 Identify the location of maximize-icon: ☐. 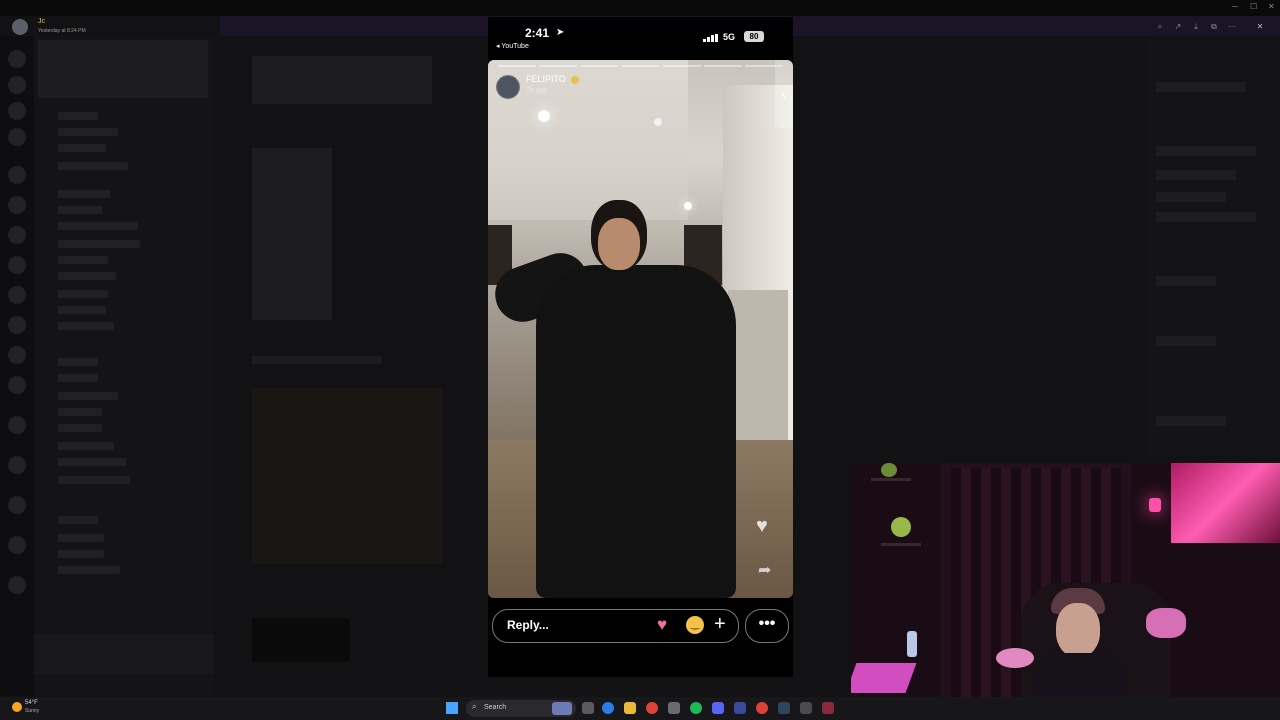
(1253, 6).